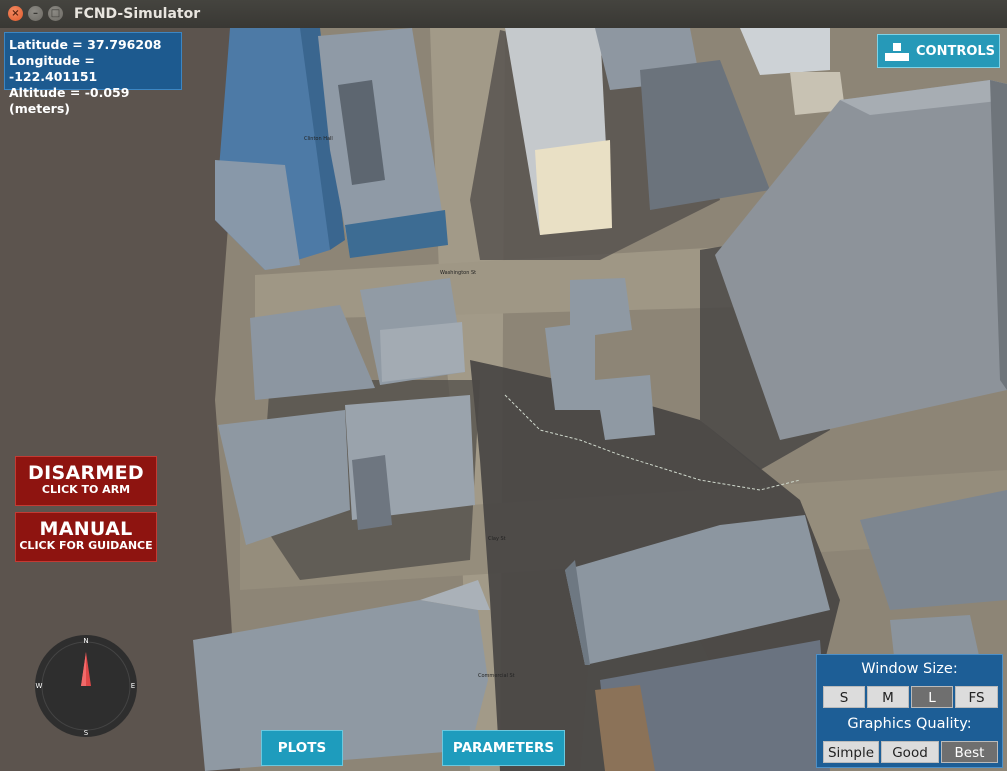 The image size is (1007, 771). Describe the element at coordinates (844, 697) in the screenshot. I see `window-size-s-button: S` at that location.